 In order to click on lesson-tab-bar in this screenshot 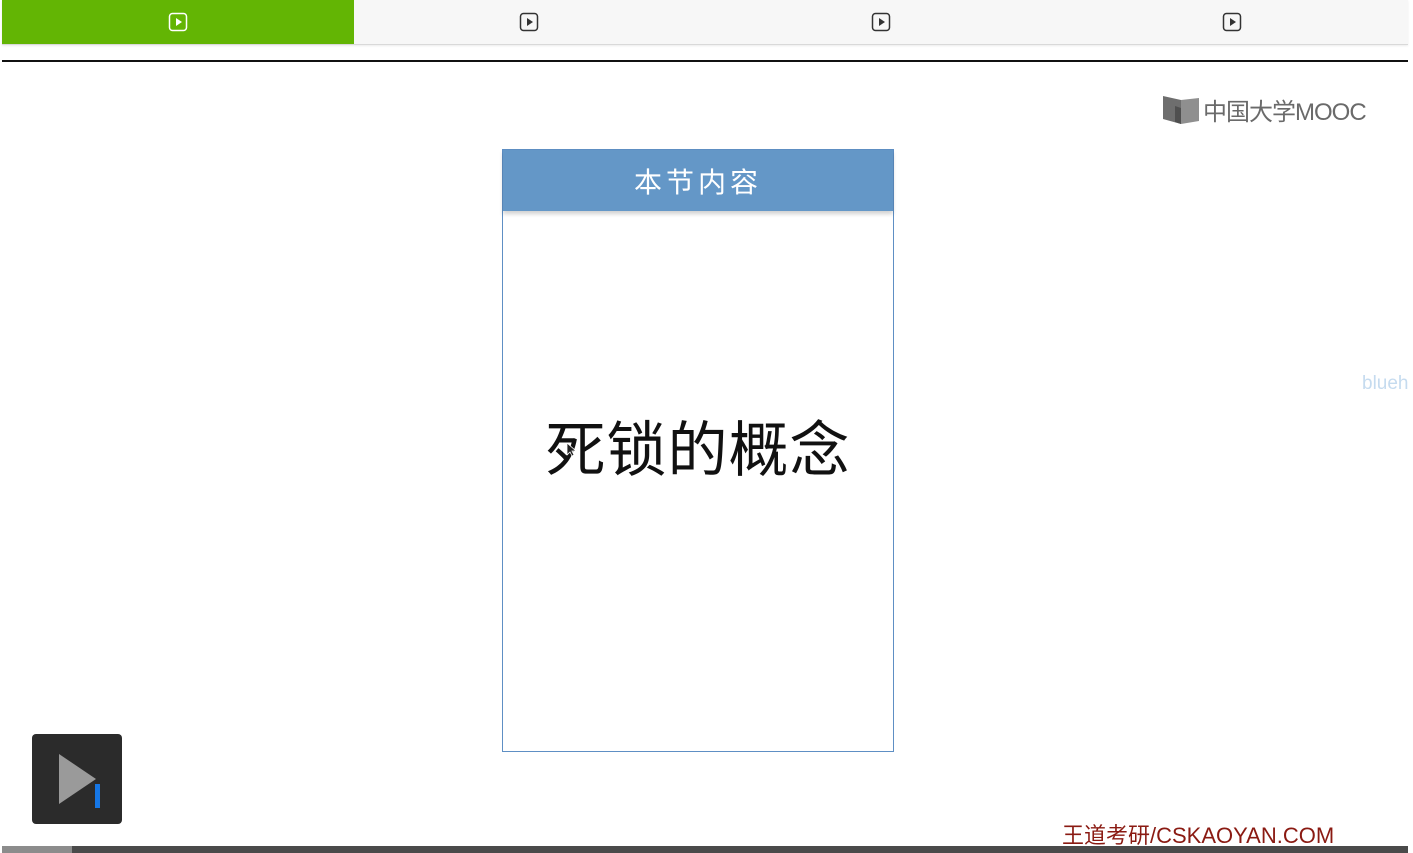, I will do `click(705, 22)`.